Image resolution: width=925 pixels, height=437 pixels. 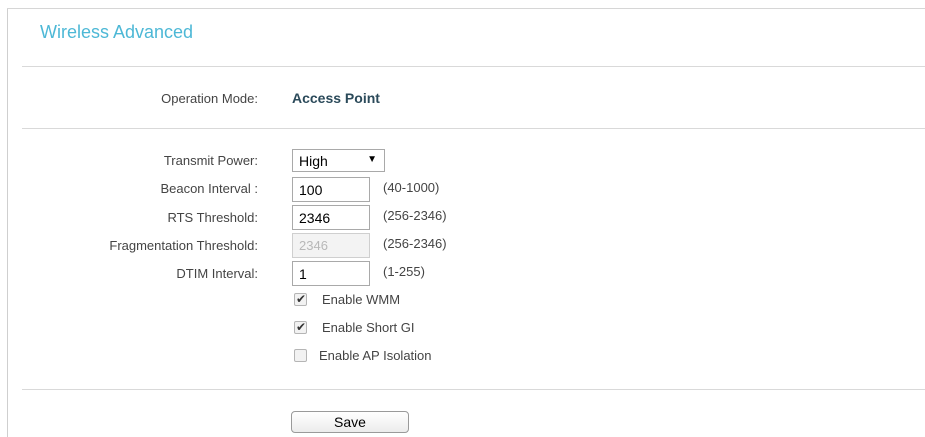 What do you see at coordinates (372, 159) in the screenshot?
I see `dropdown-arrow-icon: ▼` at bounding box center [372, 159].